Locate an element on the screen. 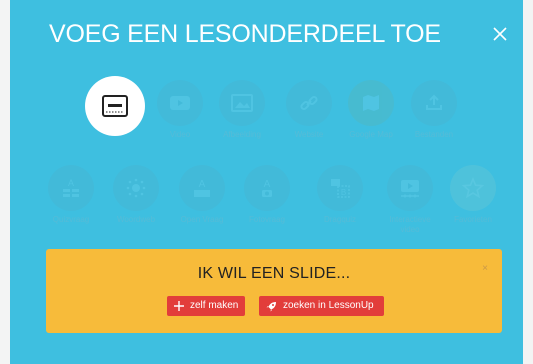  tool-mindmap: Woordweb is located at coordinates (136, 194).